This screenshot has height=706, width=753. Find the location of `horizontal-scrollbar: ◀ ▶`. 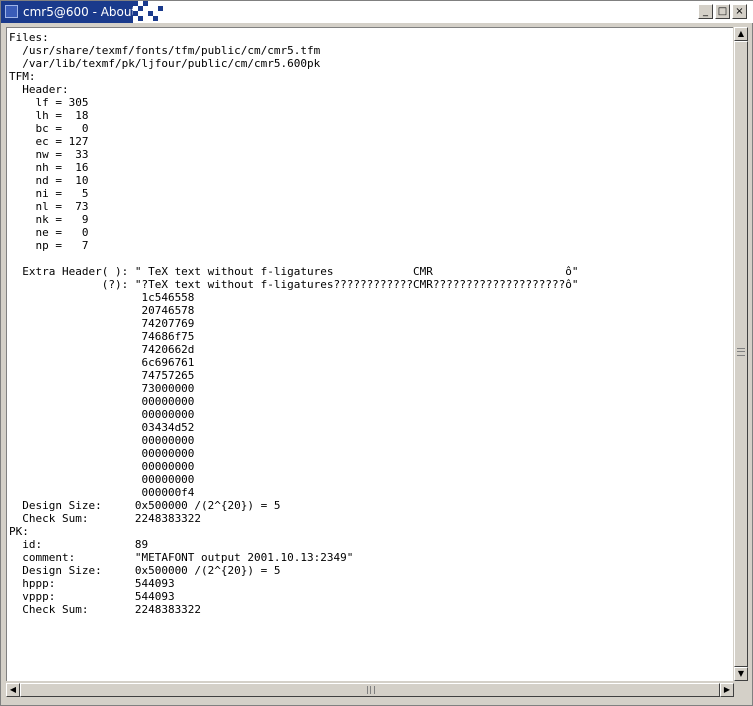

horizontal-scrollbar: ◀ ▶ is located at coordinates (370, 690).